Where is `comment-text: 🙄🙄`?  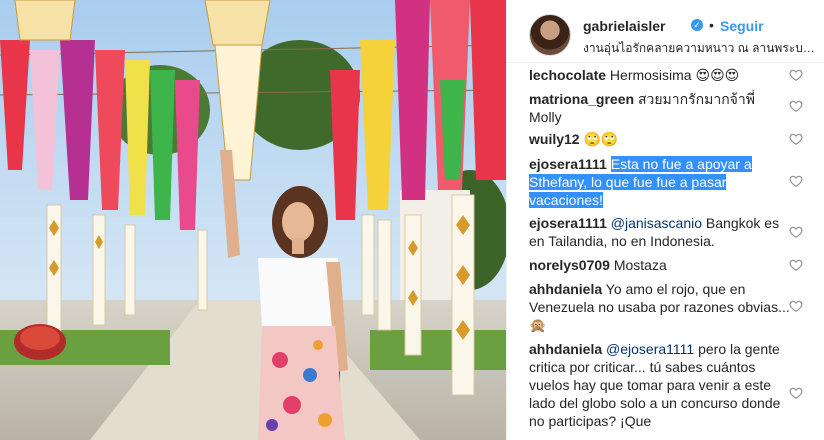
comment-text: 🙄🙄 is located at coordinates (601, 139).